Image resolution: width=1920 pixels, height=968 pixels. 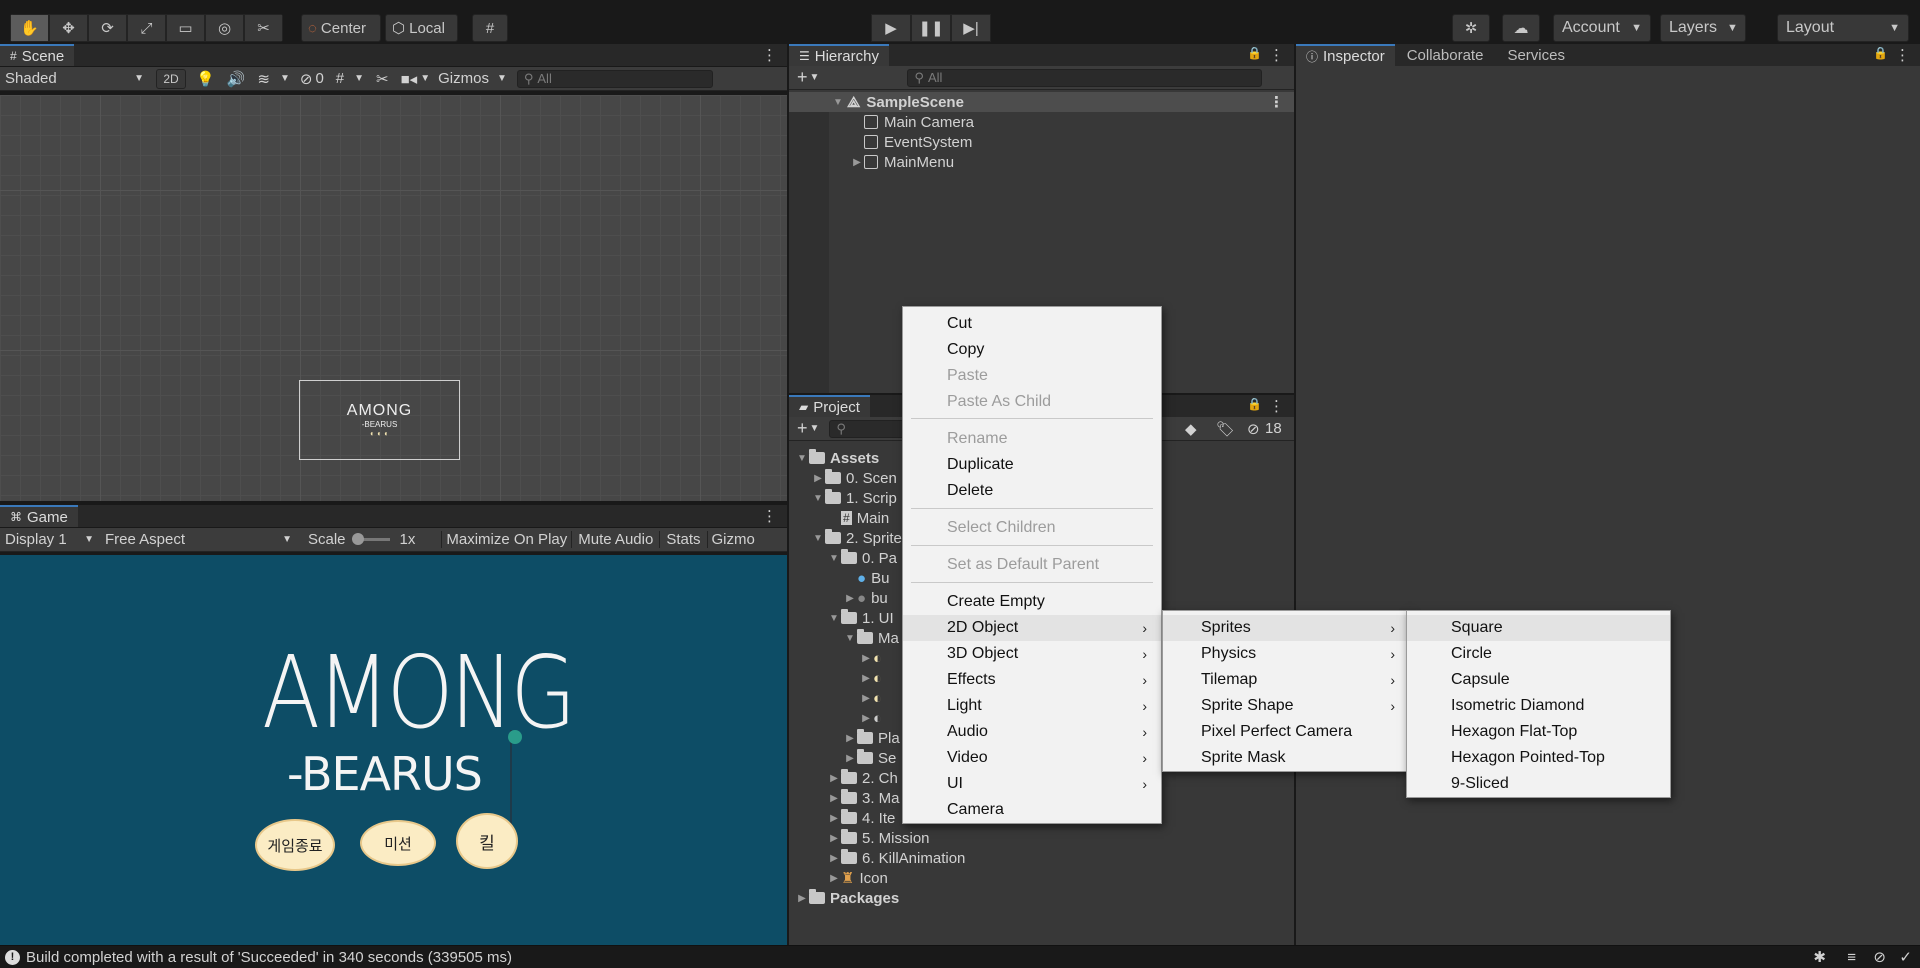 I want to click on pivot-center-button: ◌ Center, so click(x=341, y=28).